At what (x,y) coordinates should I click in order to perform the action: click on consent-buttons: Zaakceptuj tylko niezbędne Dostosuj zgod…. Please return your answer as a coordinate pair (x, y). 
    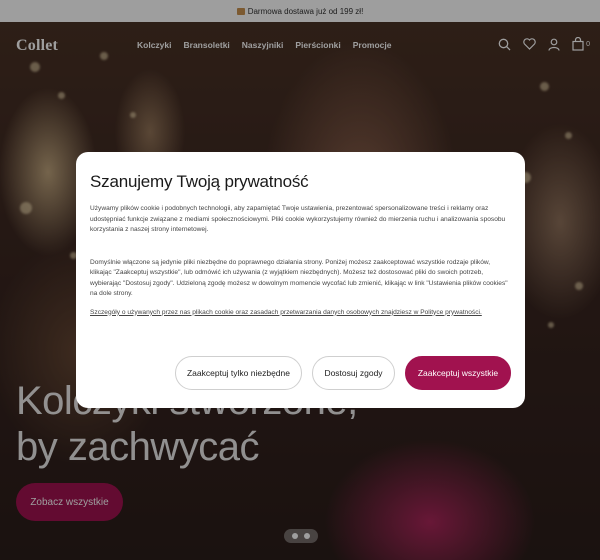
    Looking at the image, I should click on (343, 373).